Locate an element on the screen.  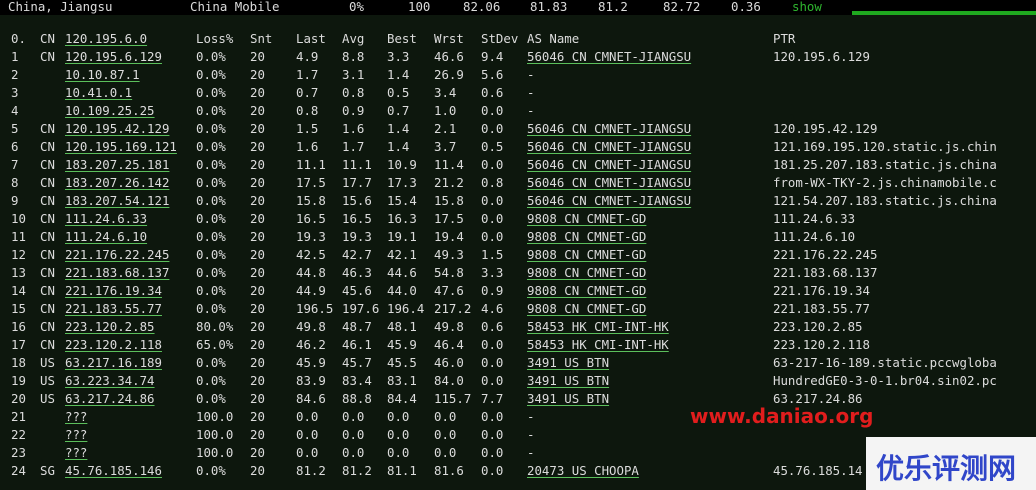
country-code: US is located at coordinates (47, 398).